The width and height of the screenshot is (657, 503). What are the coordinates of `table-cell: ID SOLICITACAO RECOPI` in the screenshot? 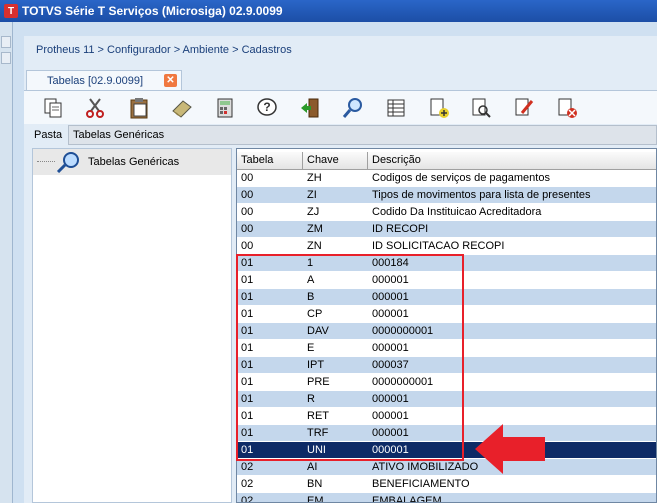 It's located at (438, 246).